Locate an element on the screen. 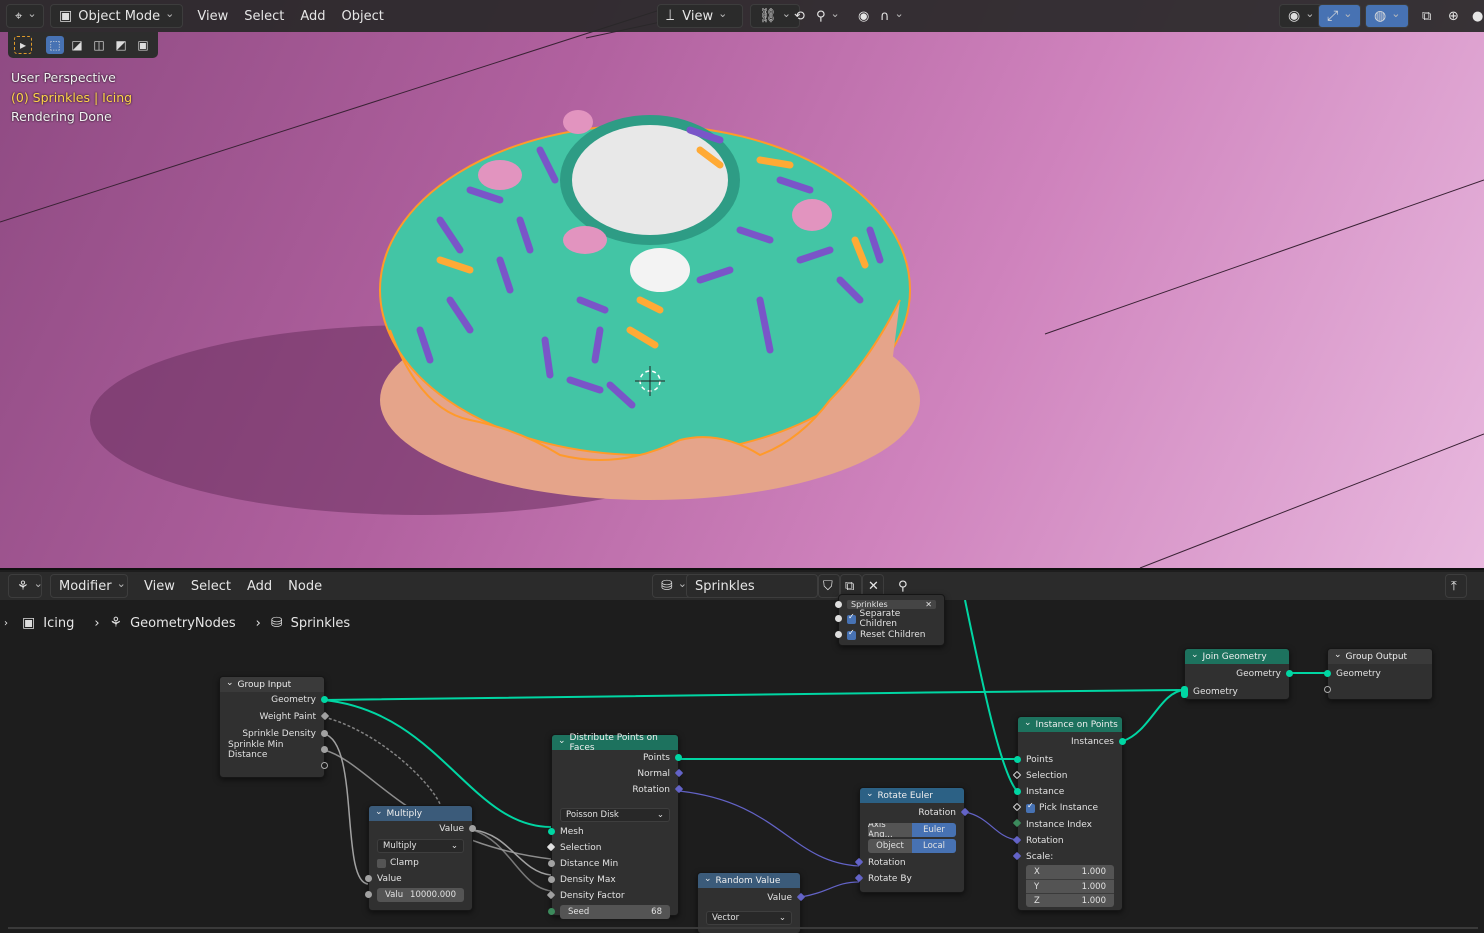 The height and width of the screenshot is (933, 1484). overlays-dropdown: ◍ is located at coordinates (1387, 16).